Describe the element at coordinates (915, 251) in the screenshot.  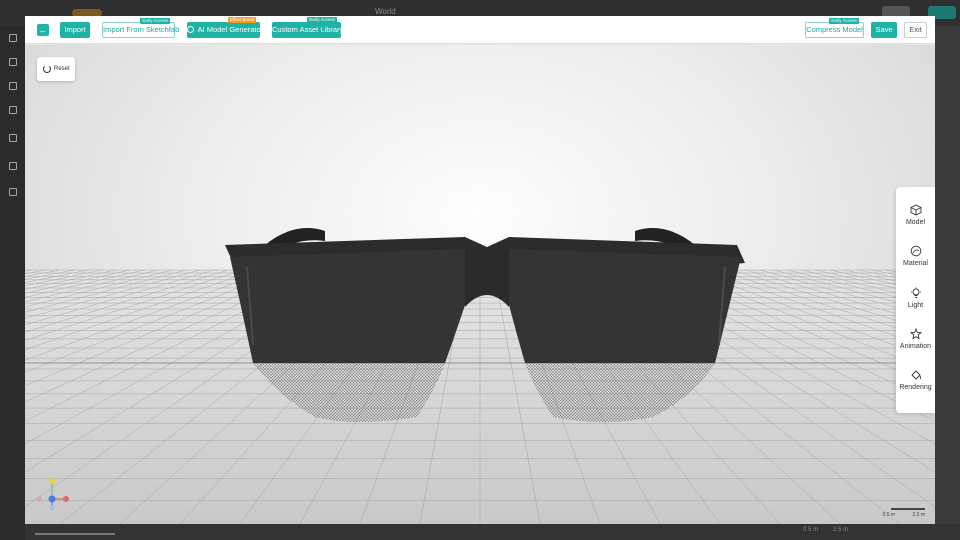
I see `material-icon` at that location.